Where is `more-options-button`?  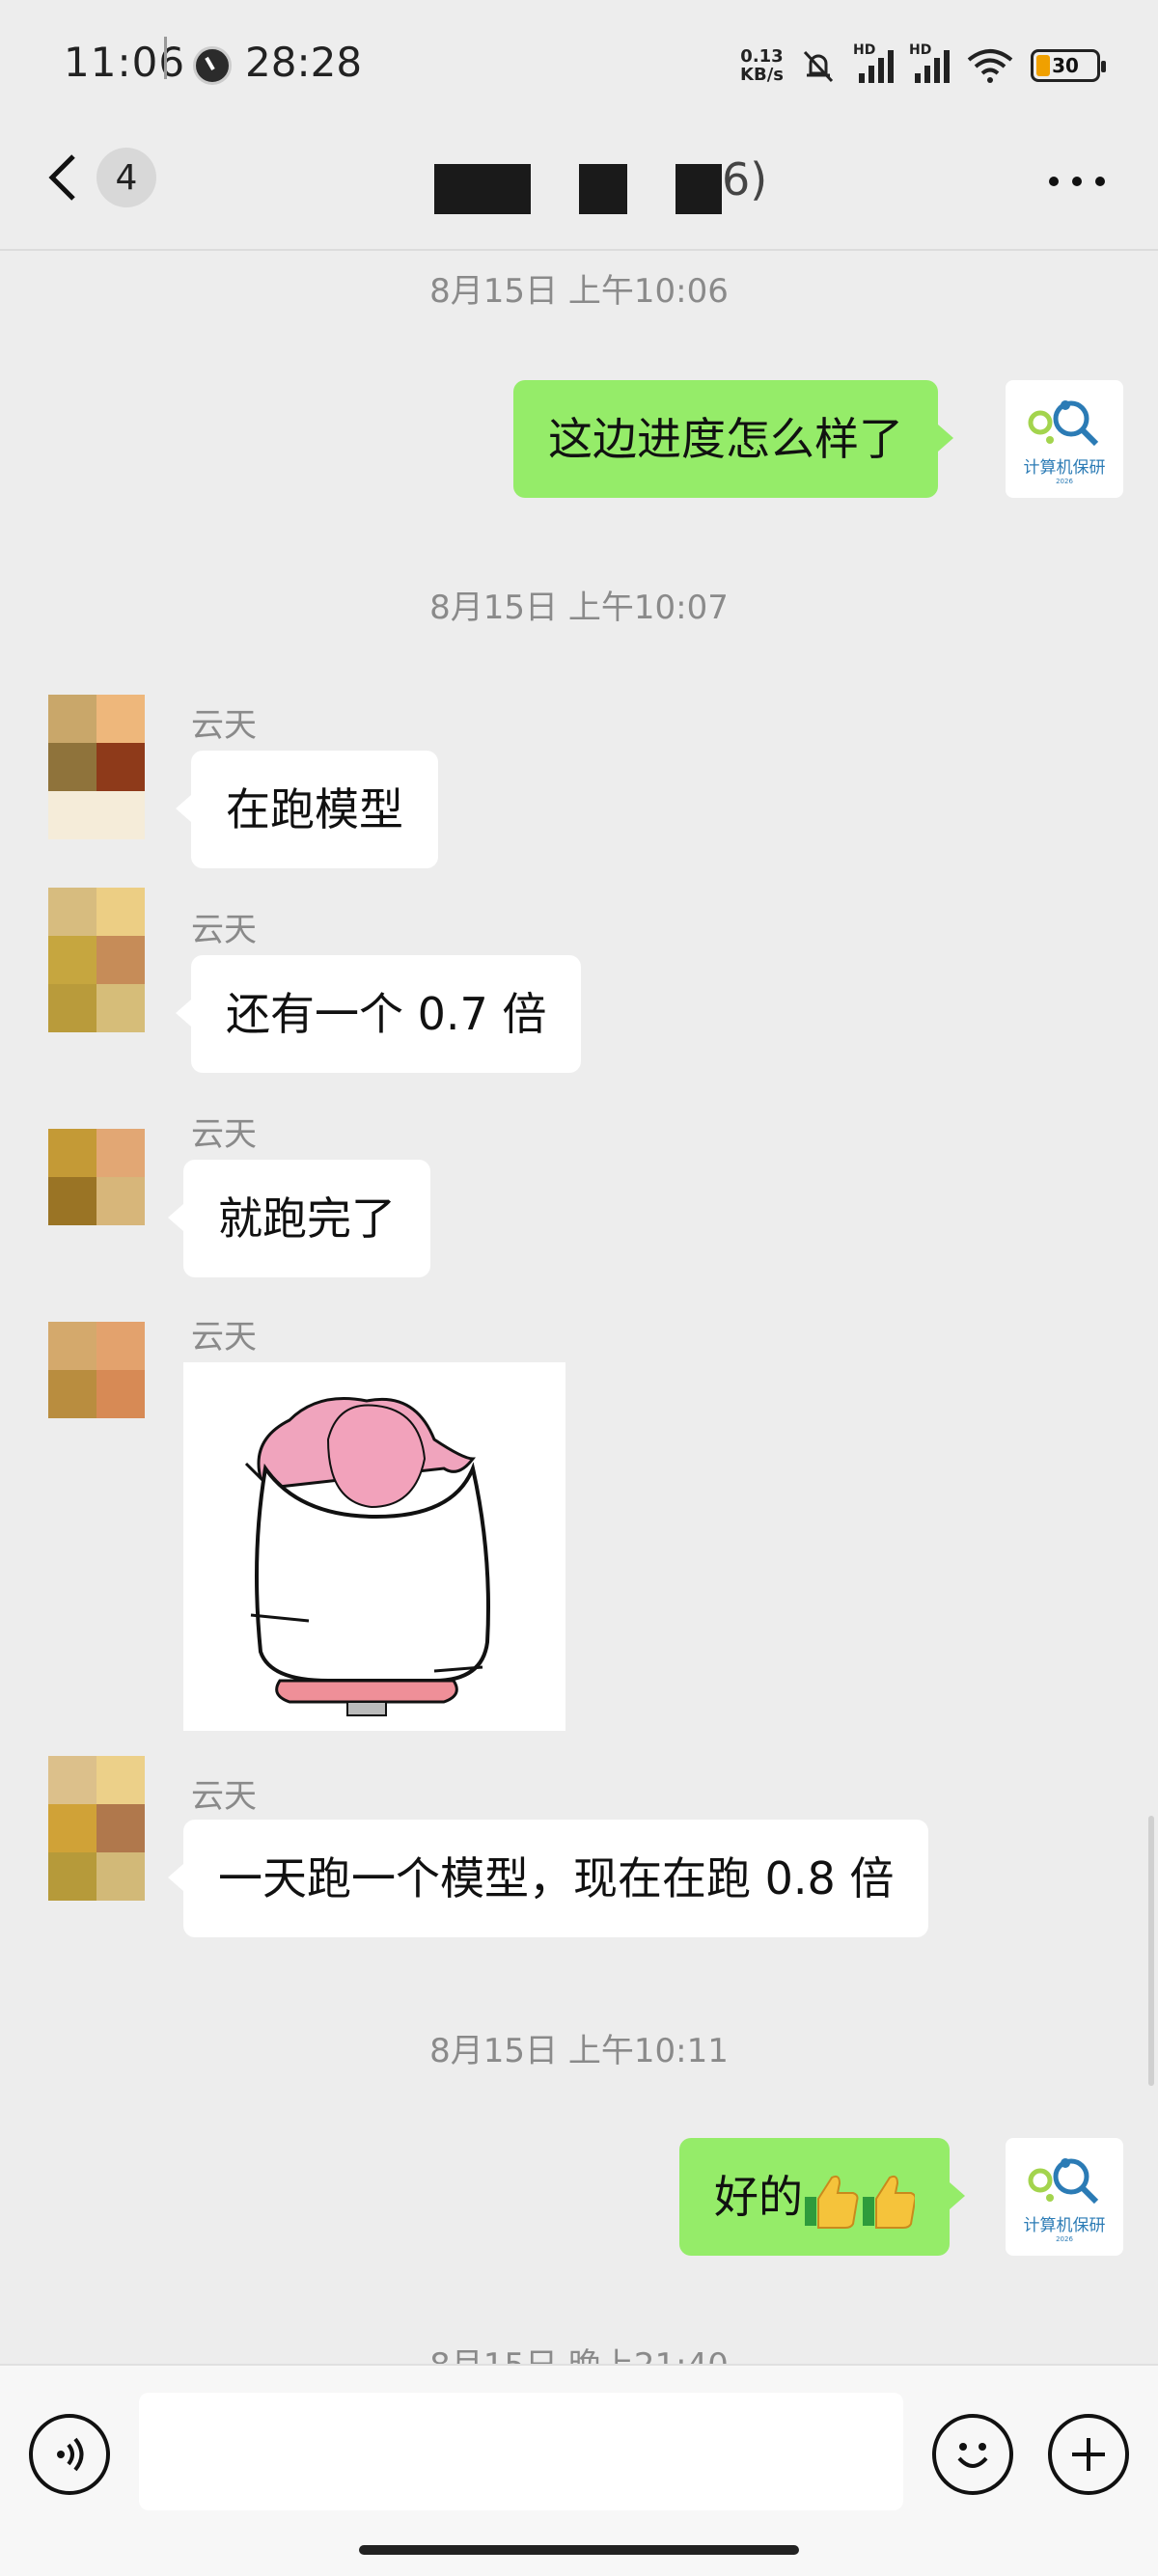 more-options-button is located at coordinates (1077, 182).